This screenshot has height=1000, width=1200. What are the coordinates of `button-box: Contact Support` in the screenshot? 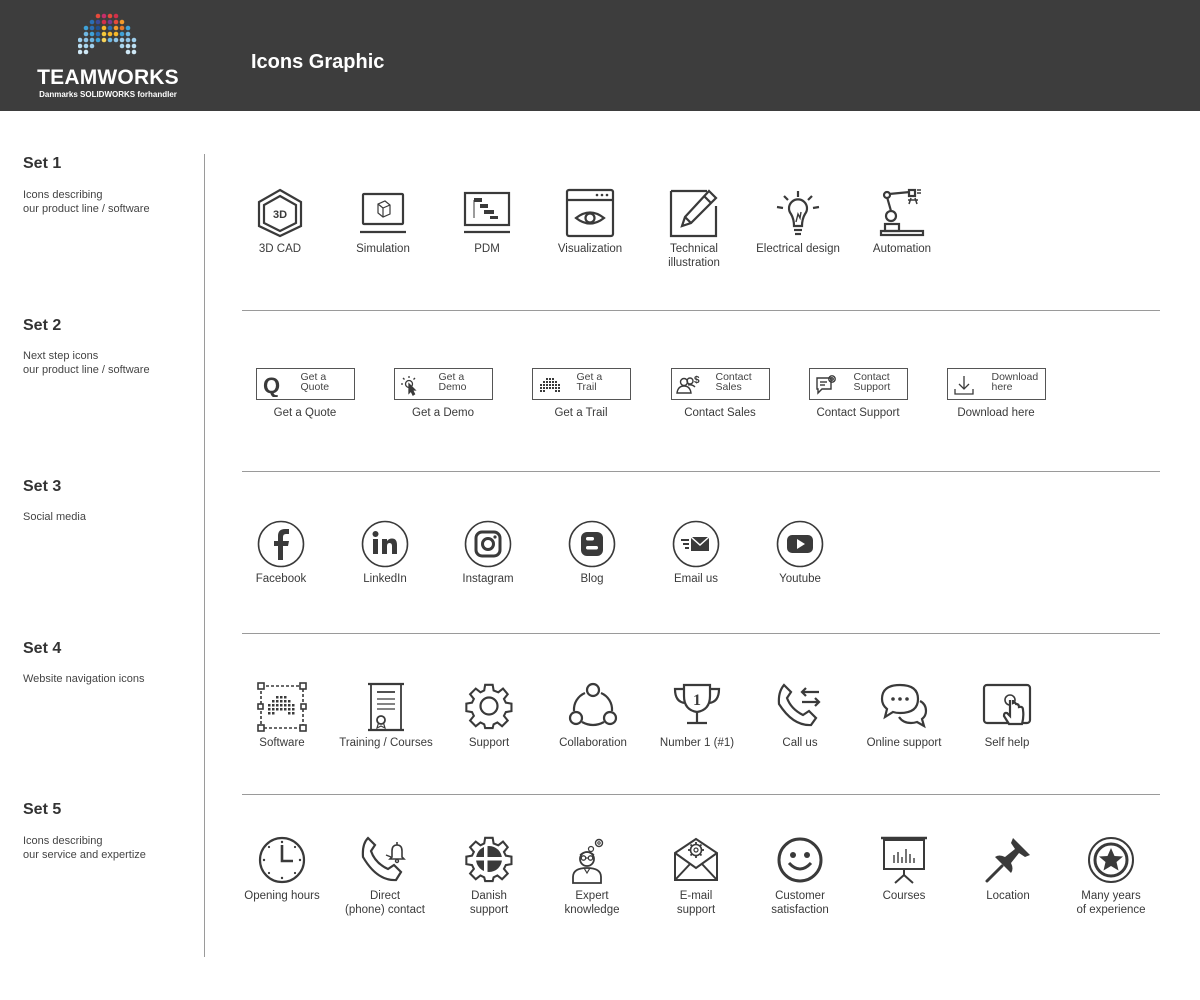 It's located at (858, 384).